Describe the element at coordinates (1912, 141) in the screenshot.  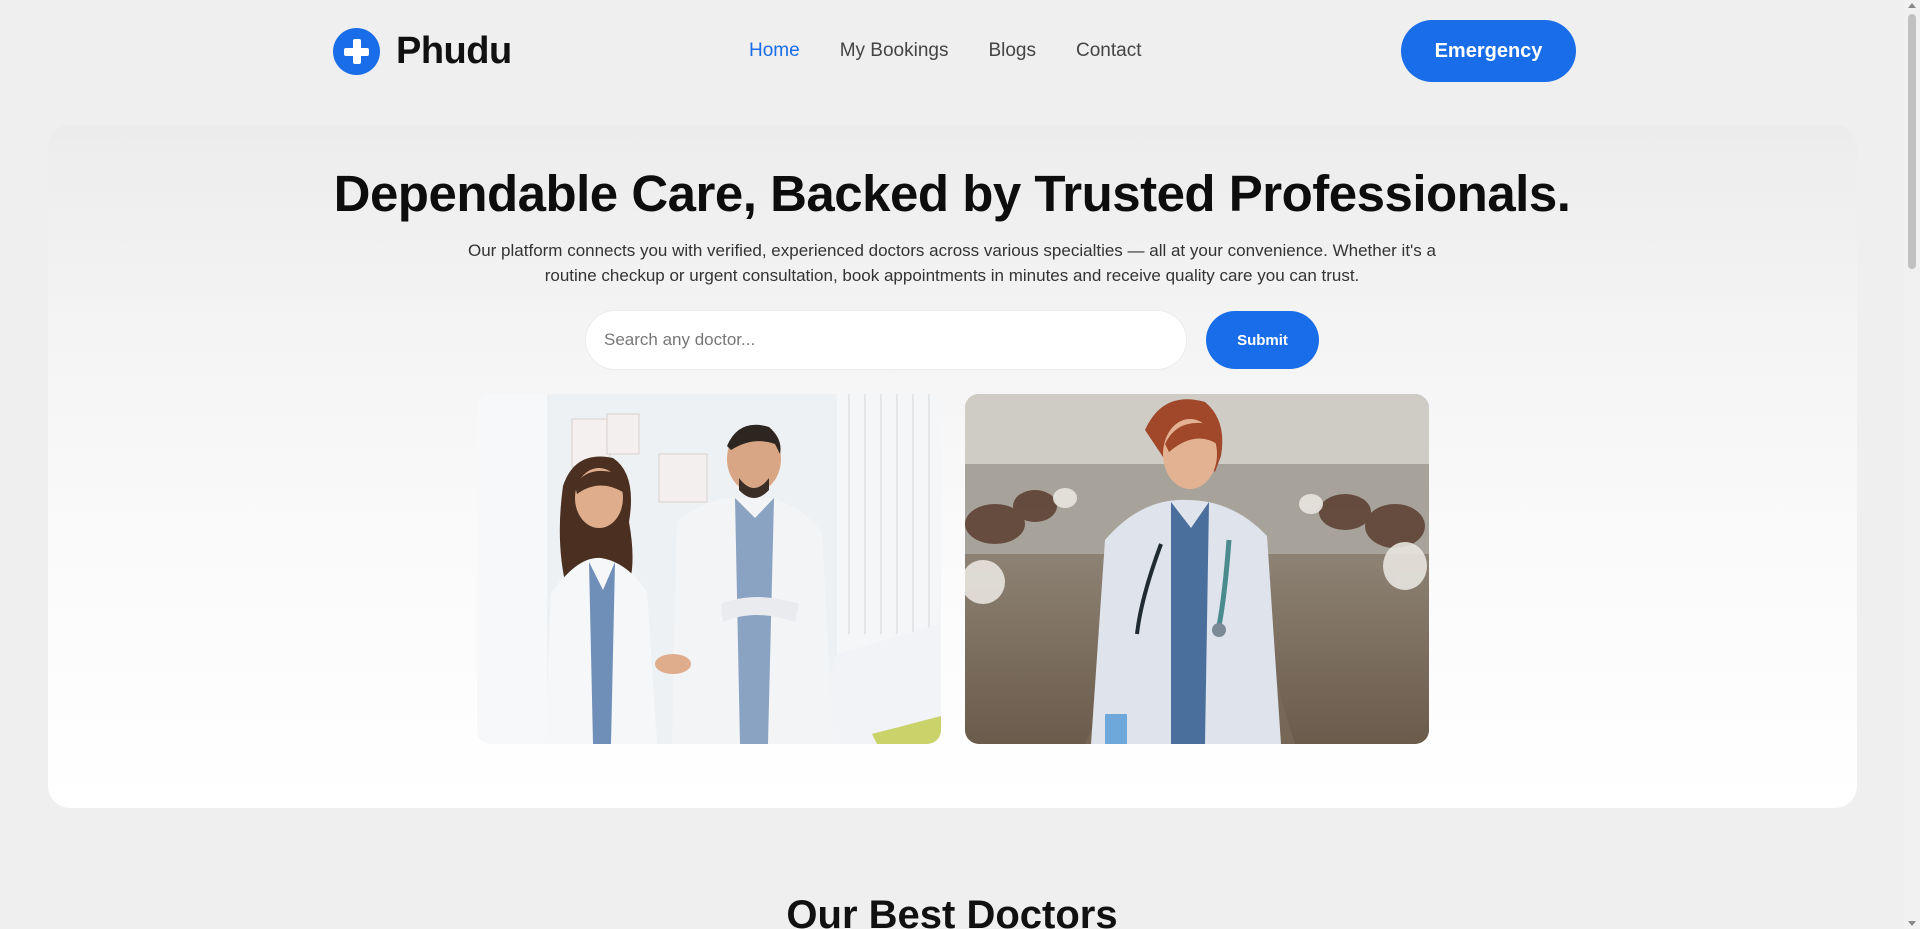
I see `scroll-thumb` at that location.